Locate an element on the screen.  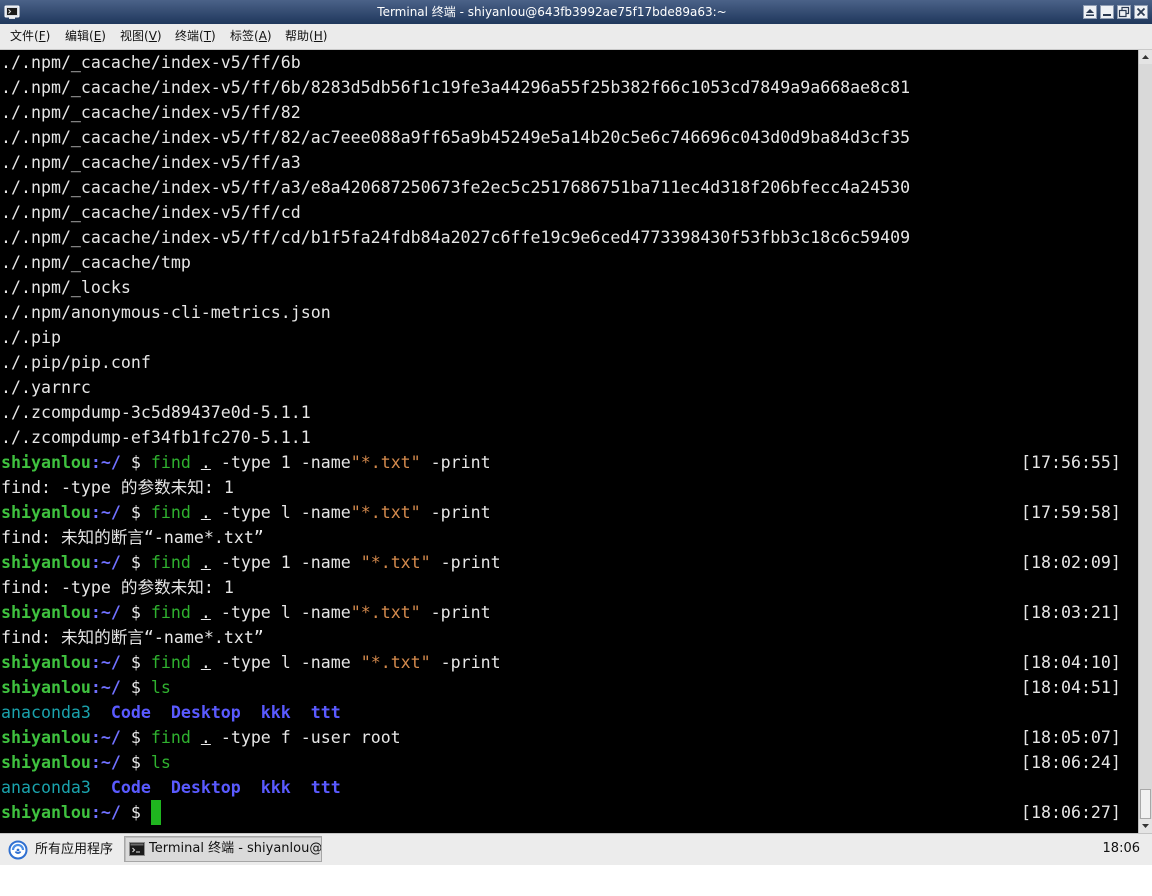
maximize-button is located at coordinates (1124, 12).